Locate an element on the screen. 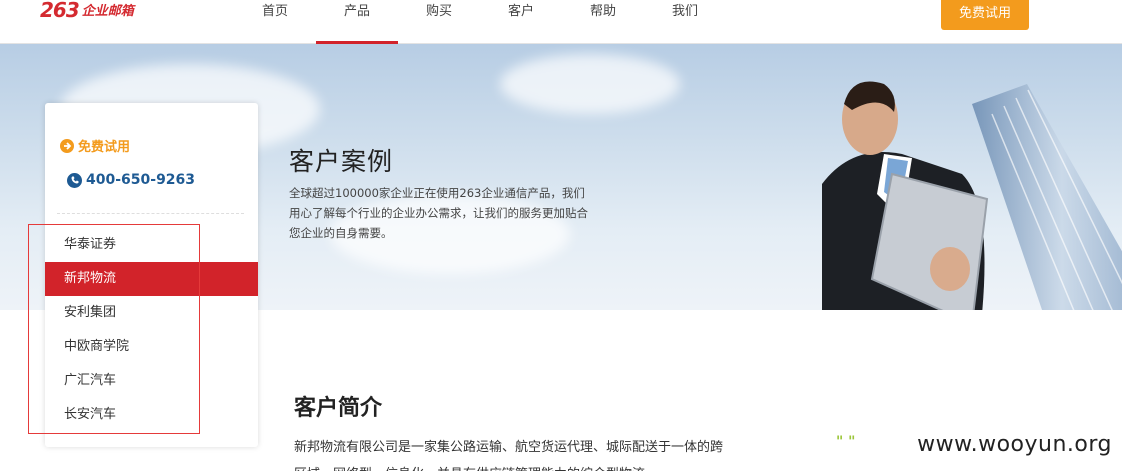 This screenshot has height=471, width=1122. free-trial-button: 免费试用 is located at coordinates (985, 15).